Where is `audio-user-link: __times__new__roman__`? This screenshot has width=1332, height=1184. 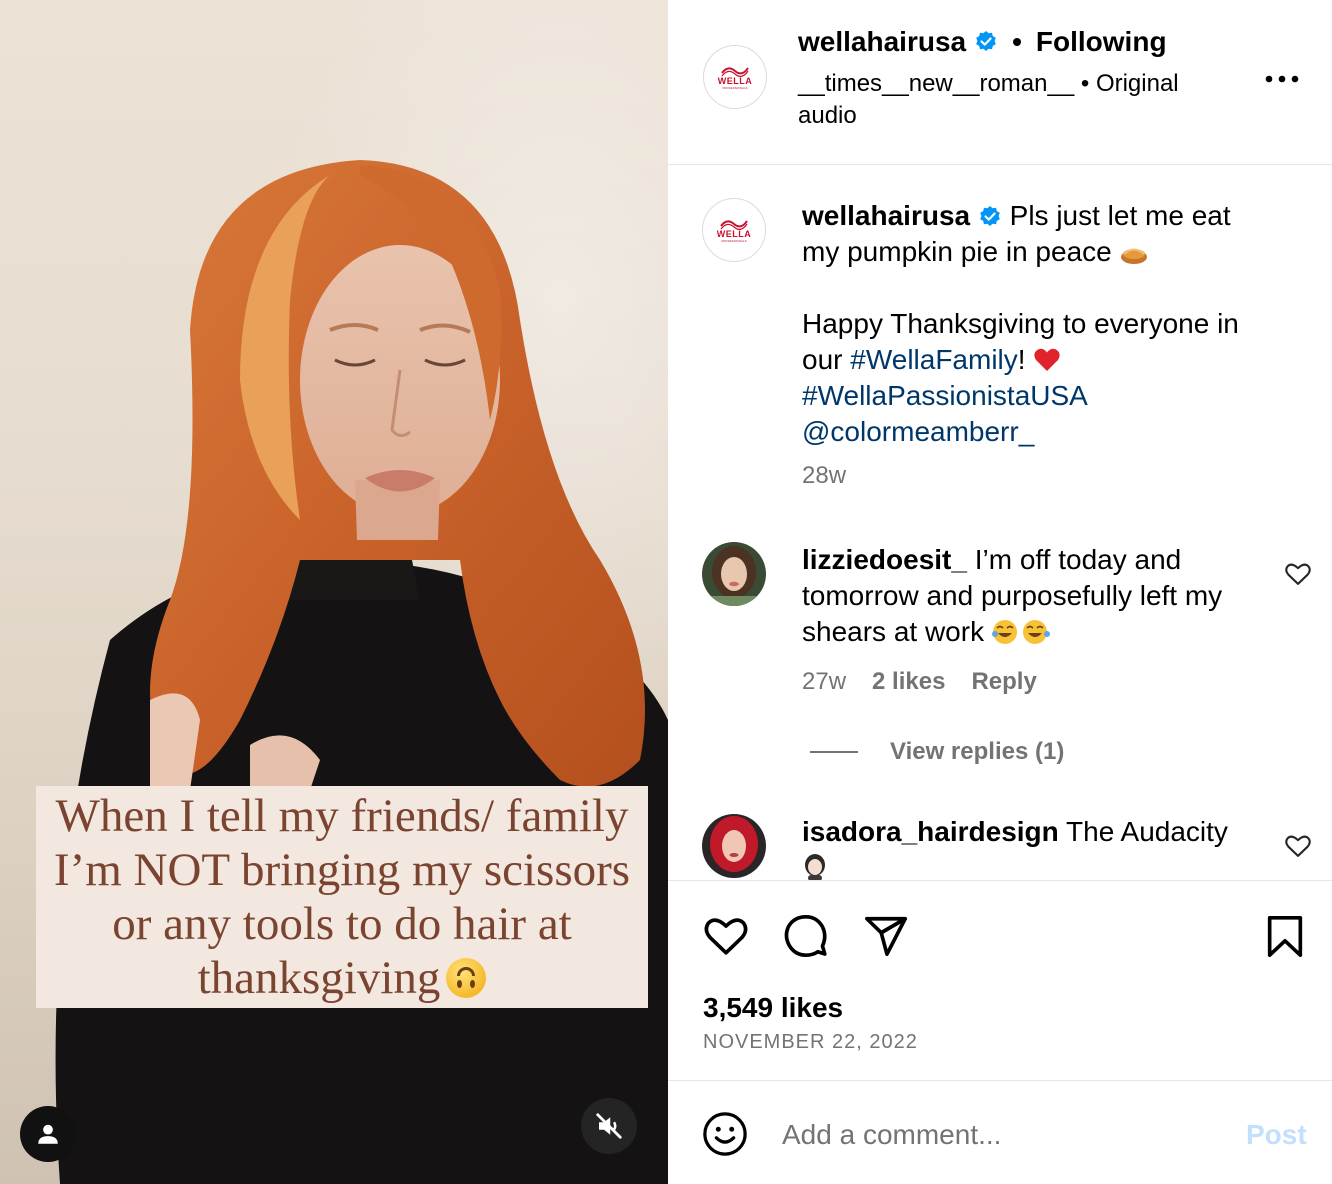
audio-user-link: __times__new__roman__ is located at coordinates (936, 83).